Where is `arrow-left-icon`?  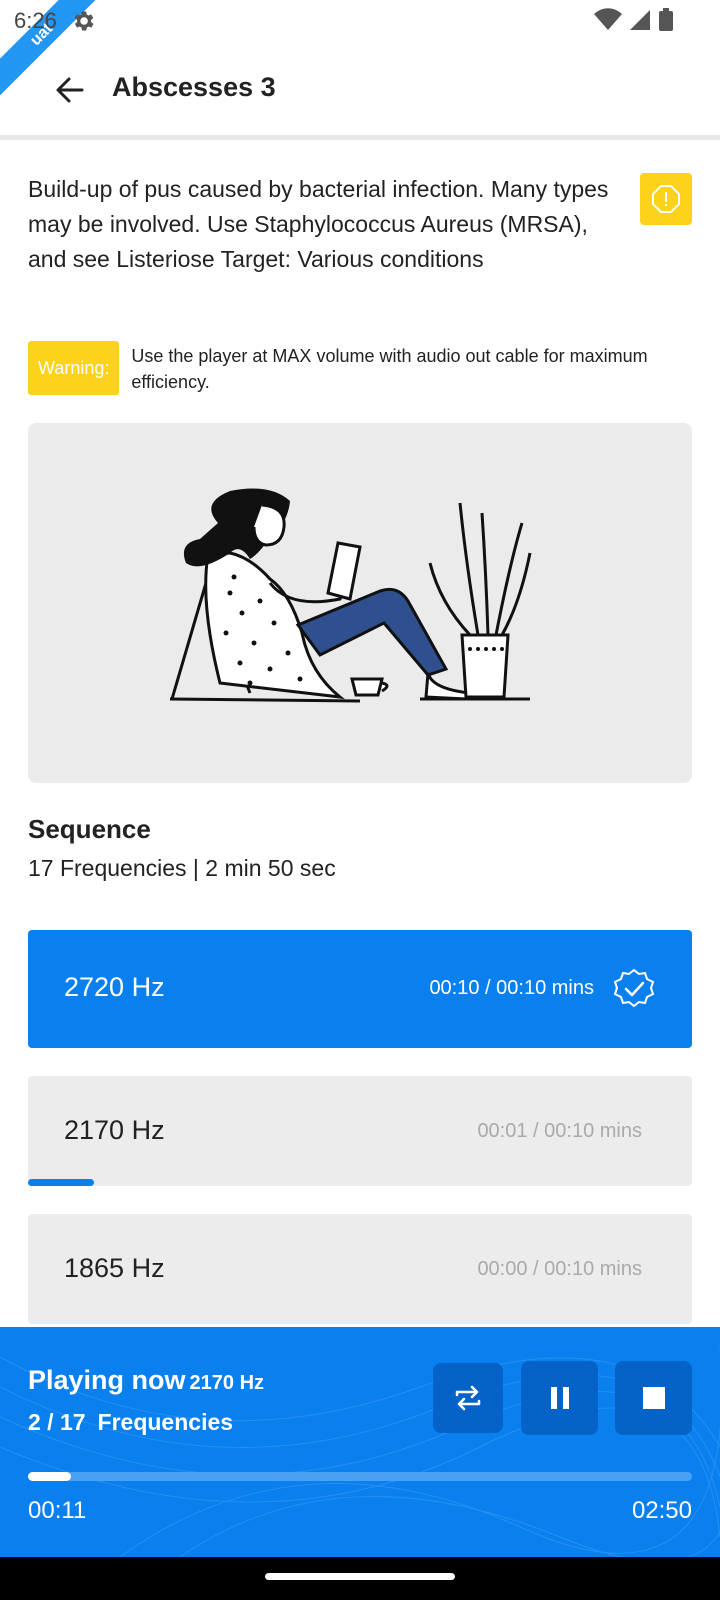
arrow-left-icon is located at coordinates (70, 90).